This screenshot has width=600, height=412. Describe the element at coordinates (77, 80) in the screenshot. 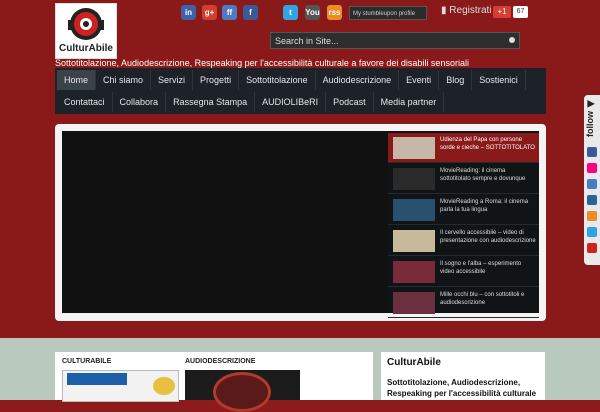

I see `nav-item-home: Home` at that location.